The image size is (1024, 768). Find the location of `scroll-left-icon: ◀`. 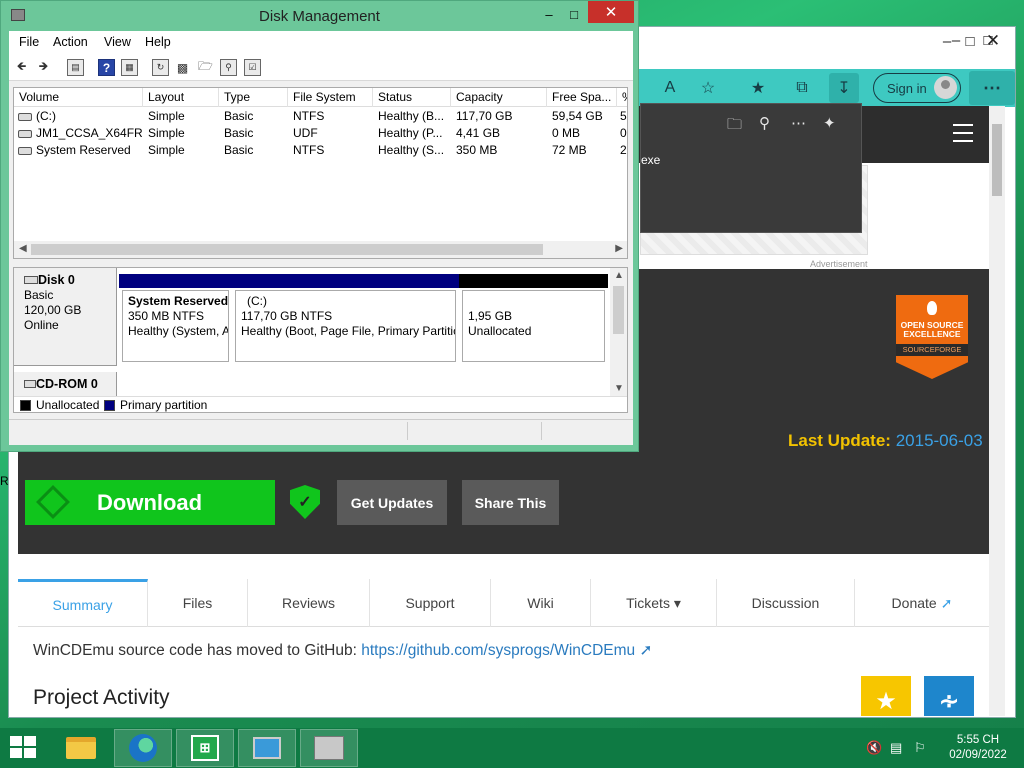

scroll-left-icon: ◀ is located at coordinates (23, 248).